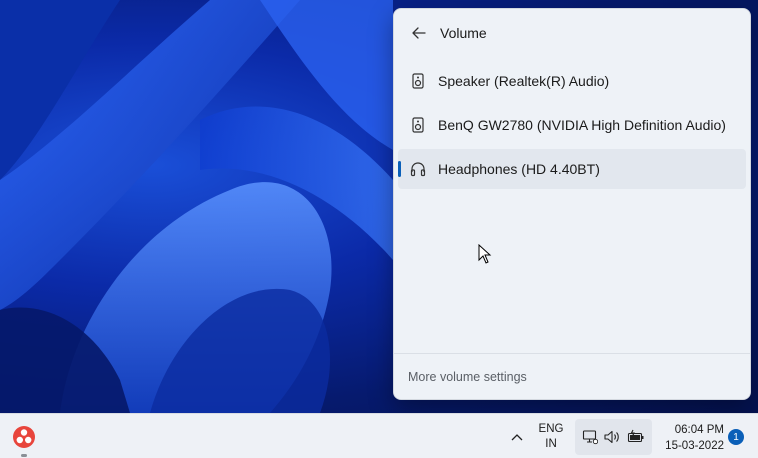 This screenshot has height=458, width=758. What do you see at coordinates (463, 33) in the screenshot?
I see `flyout-title: Volume` at bounding box center [463, 33].